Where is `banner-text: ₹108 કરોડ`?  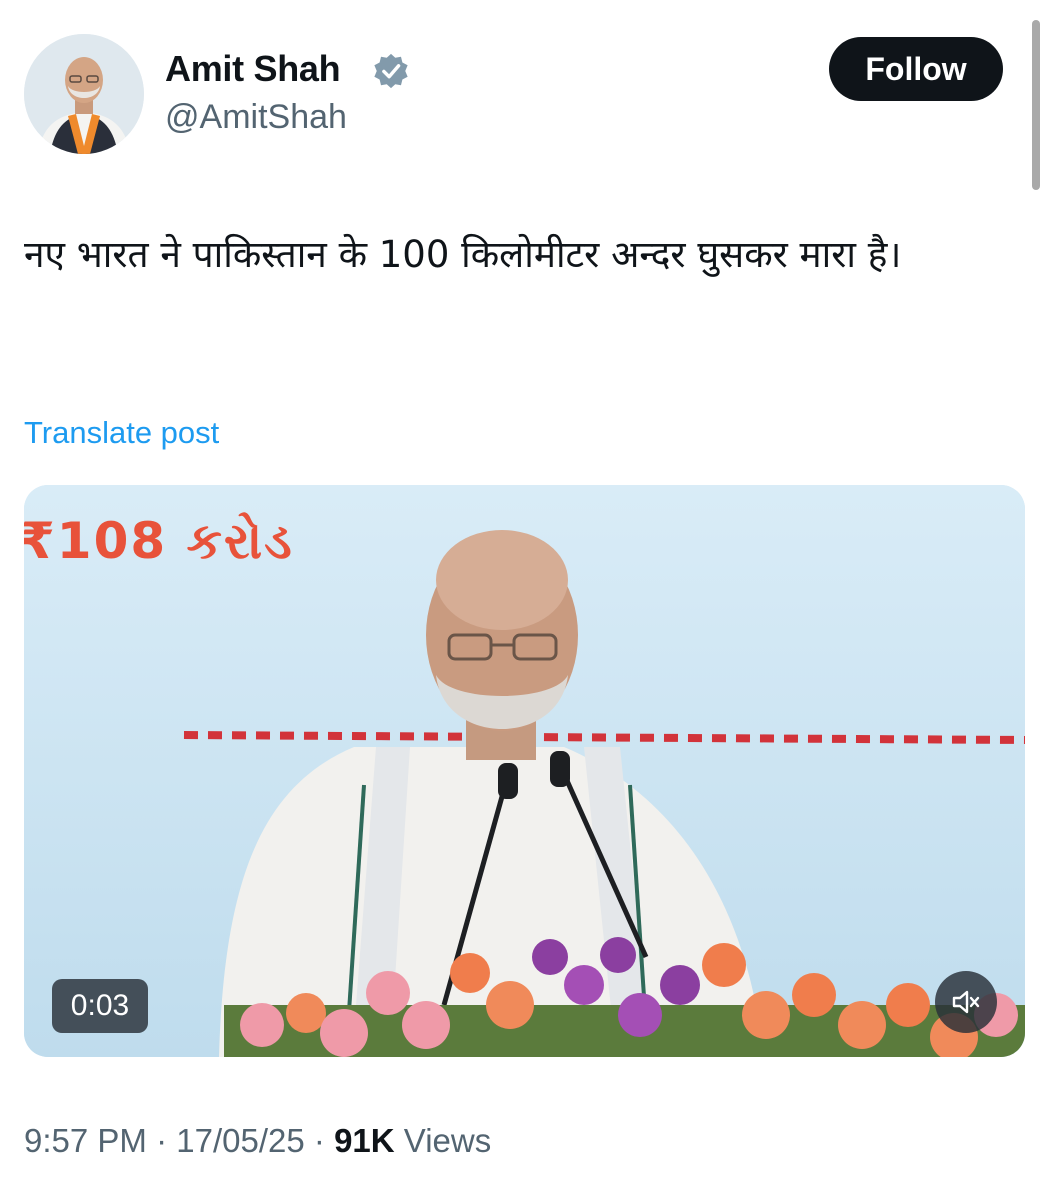 banner-text: ₹108 કરોડ is located at coordinates (159, 541).